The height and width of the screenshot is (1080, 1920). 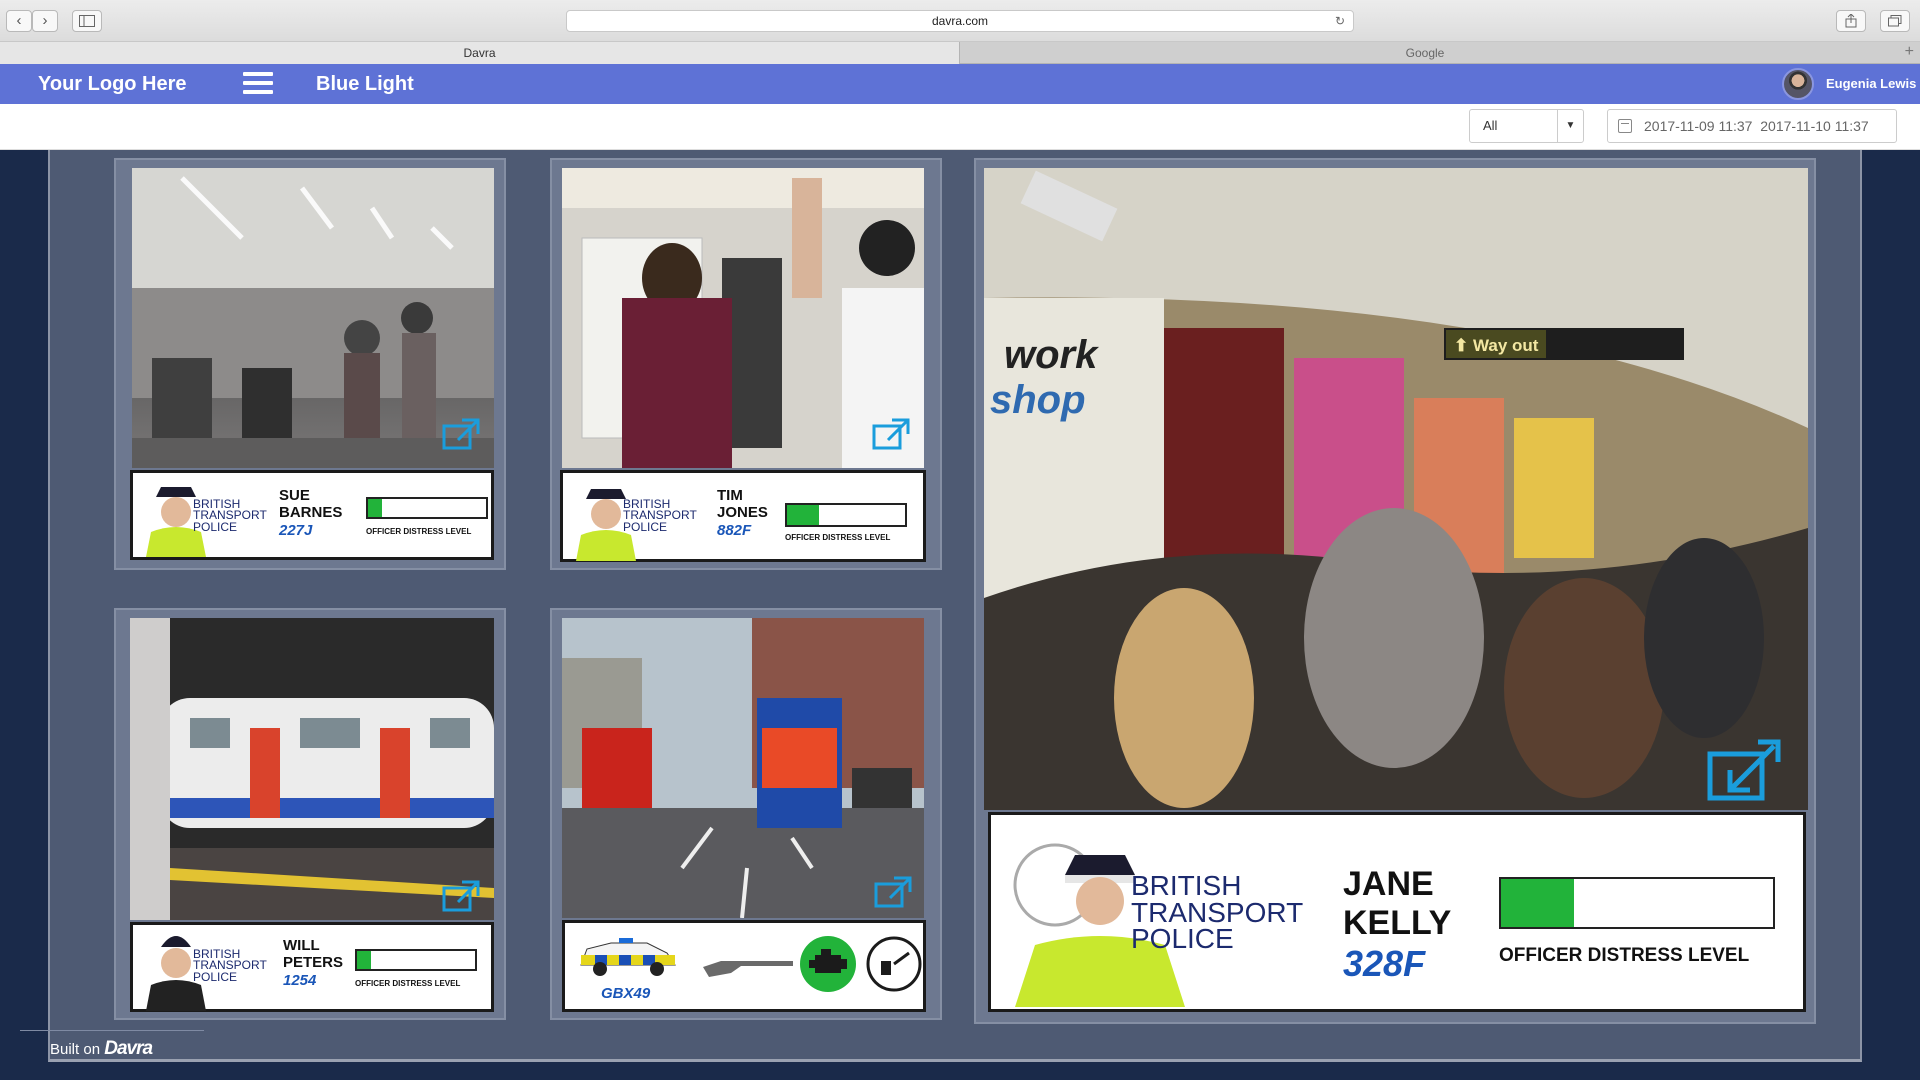 I want to click on camera-panel-4: GBX49, so click(x=746, y=814).